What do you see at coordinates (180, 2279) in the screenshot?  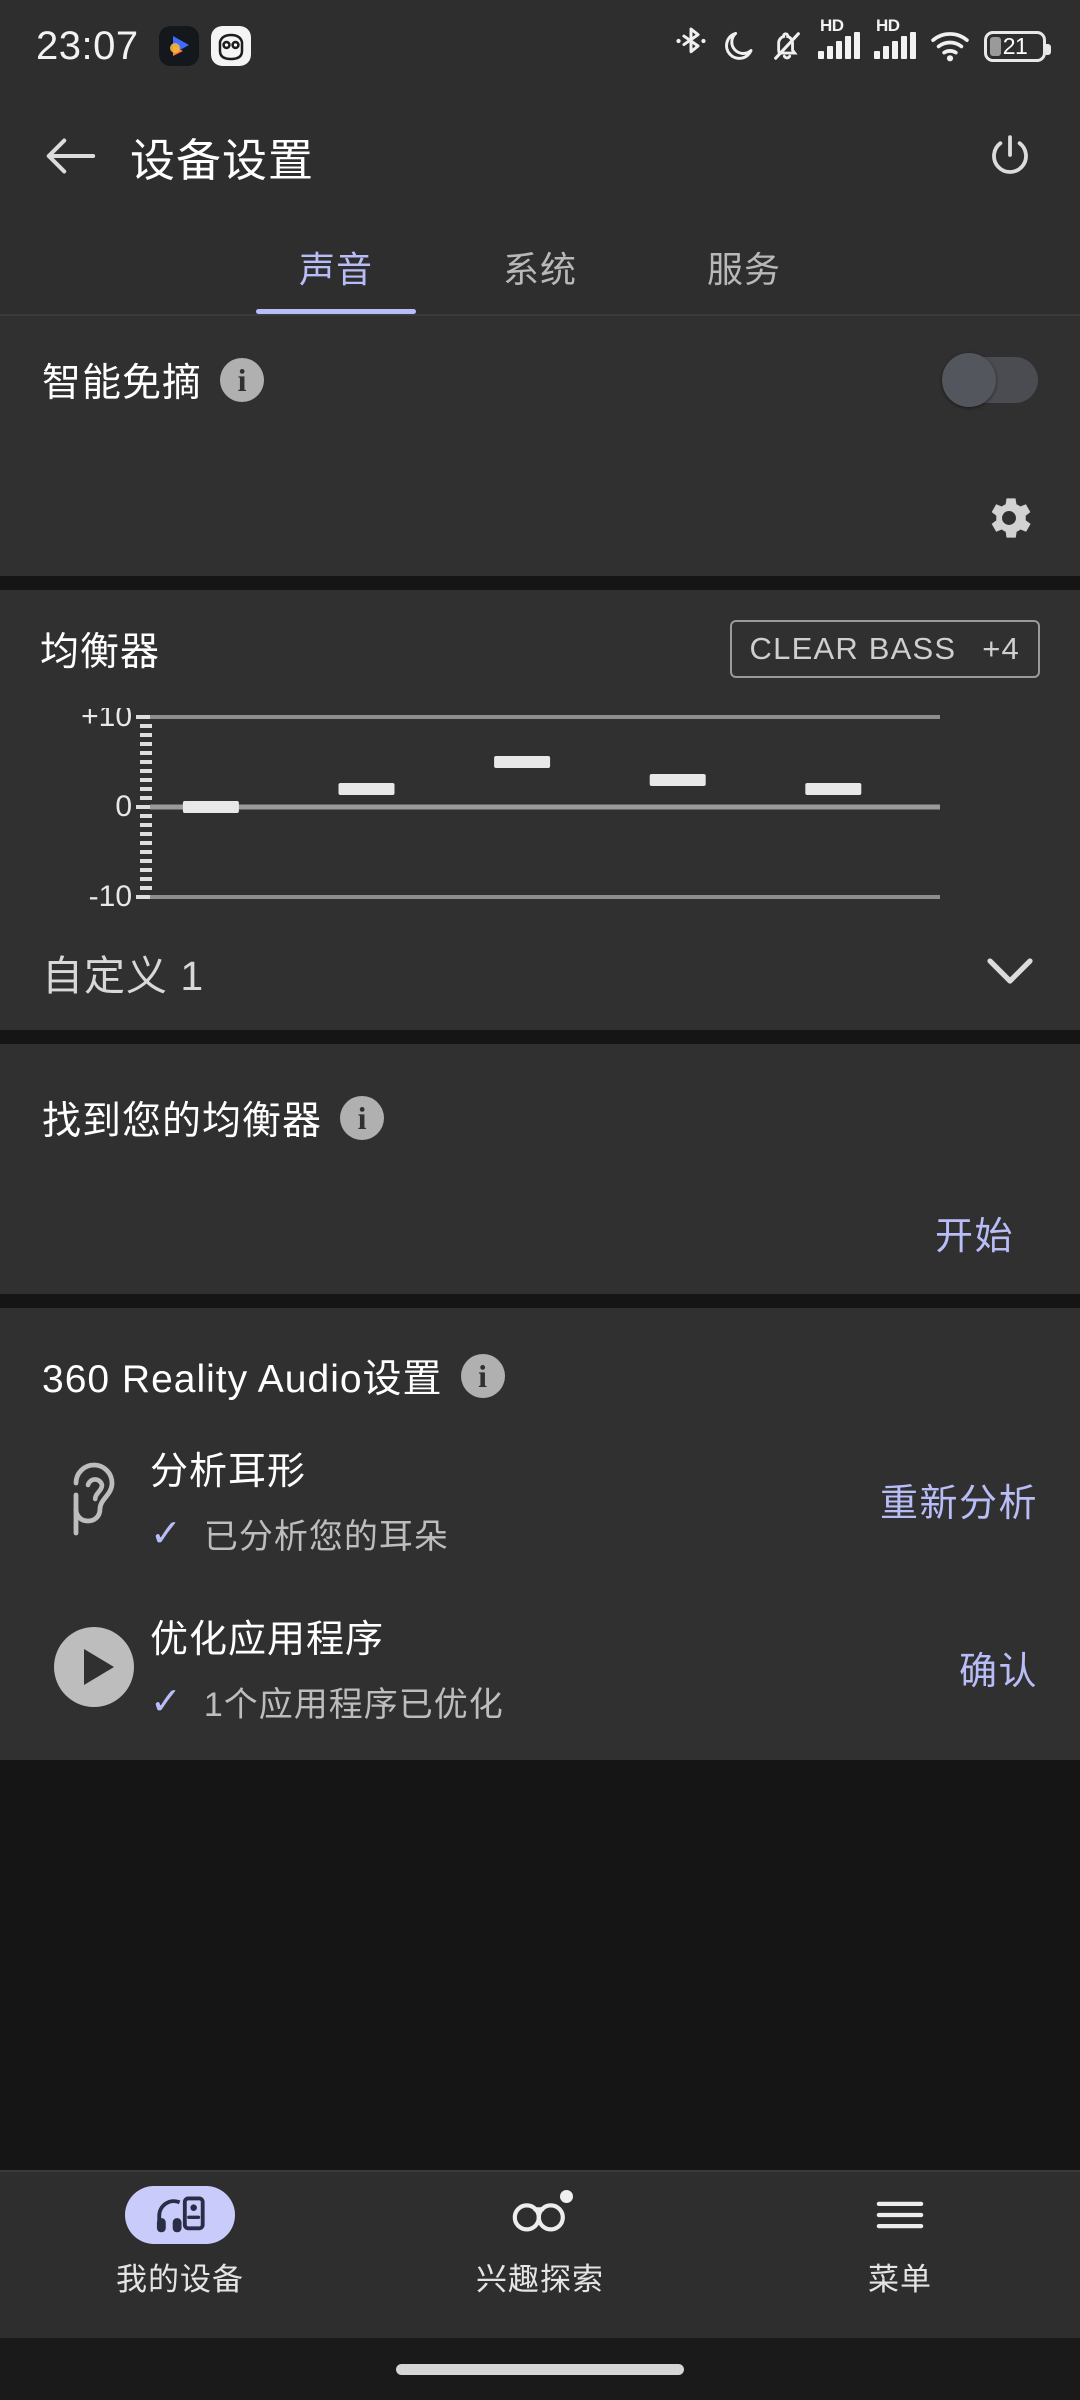 I see `nav-label-my-device: 我的设备` at bounding box center [180, 2279].